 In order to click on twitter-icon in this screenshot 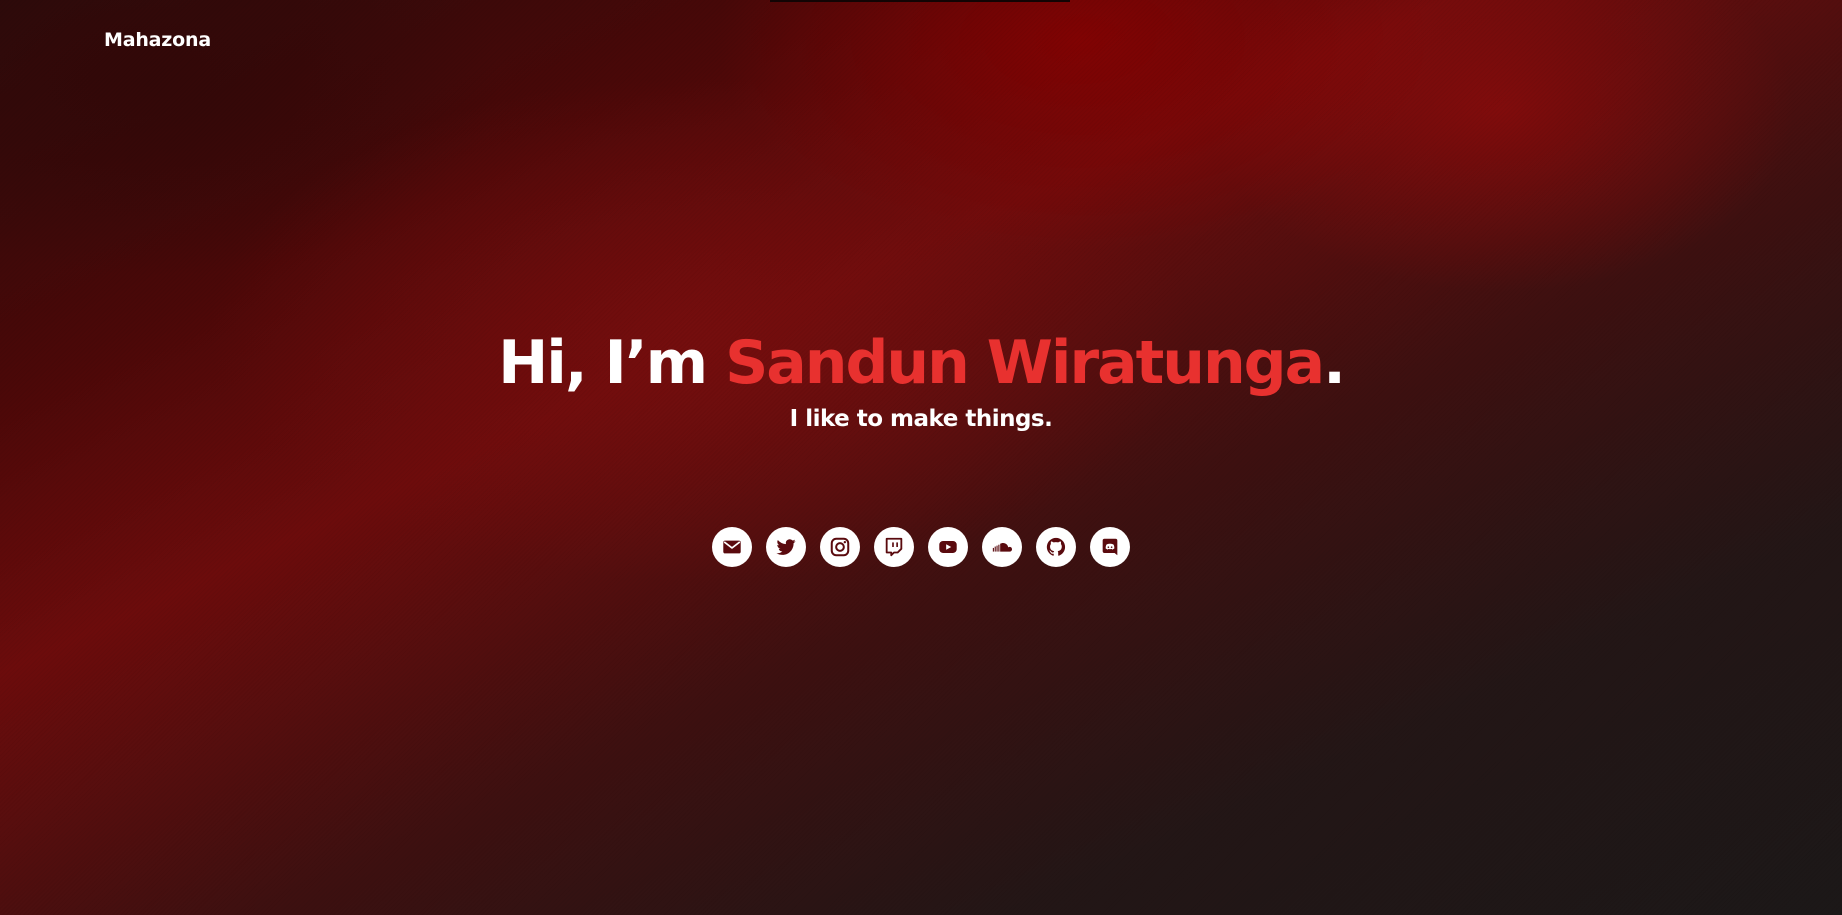, I will do `click(786, 547)`.